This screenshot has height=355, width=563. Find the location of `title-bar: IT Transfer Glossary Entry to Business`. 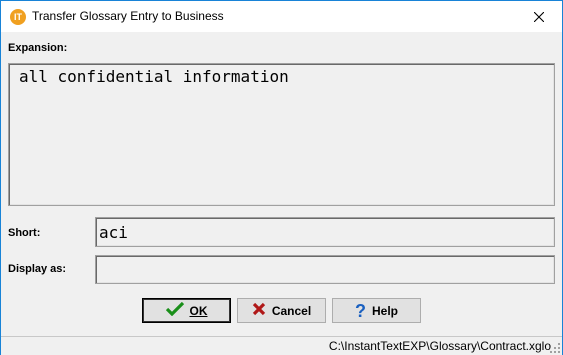

title-bar: IT Transfer Glossary Entry to Business is located at coordinates (281, 16).